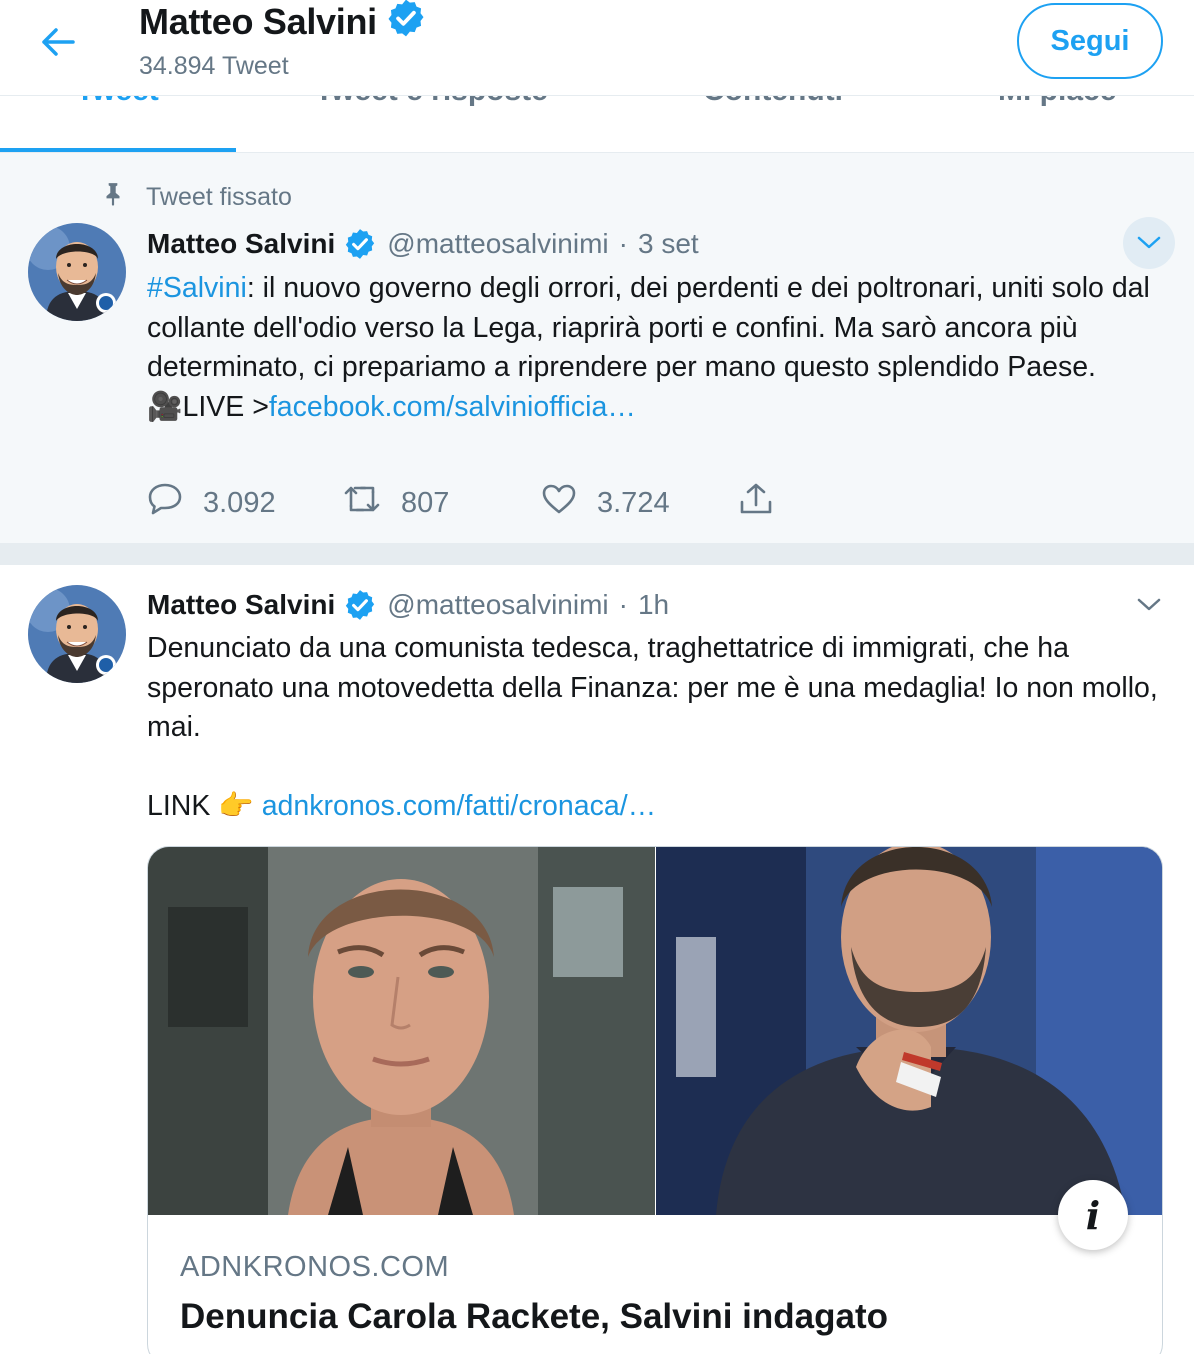  I want to click on info-icon: i, so click(1093, 1215).